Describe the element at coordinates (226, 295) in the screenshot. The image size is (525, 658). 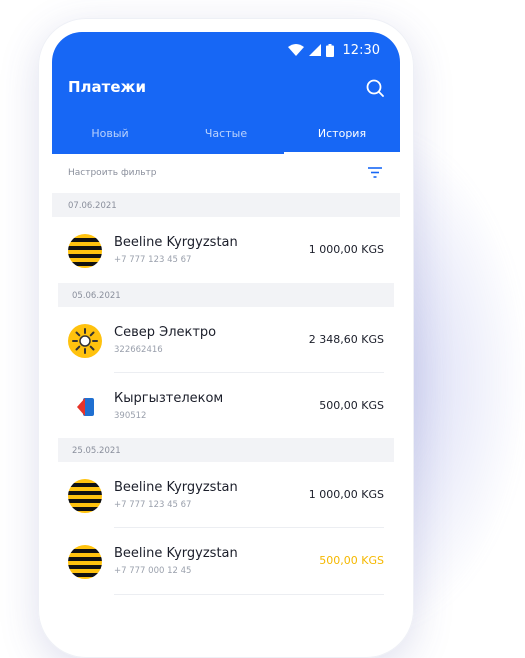
I see `date-separator: 05.06.2021` at that location.